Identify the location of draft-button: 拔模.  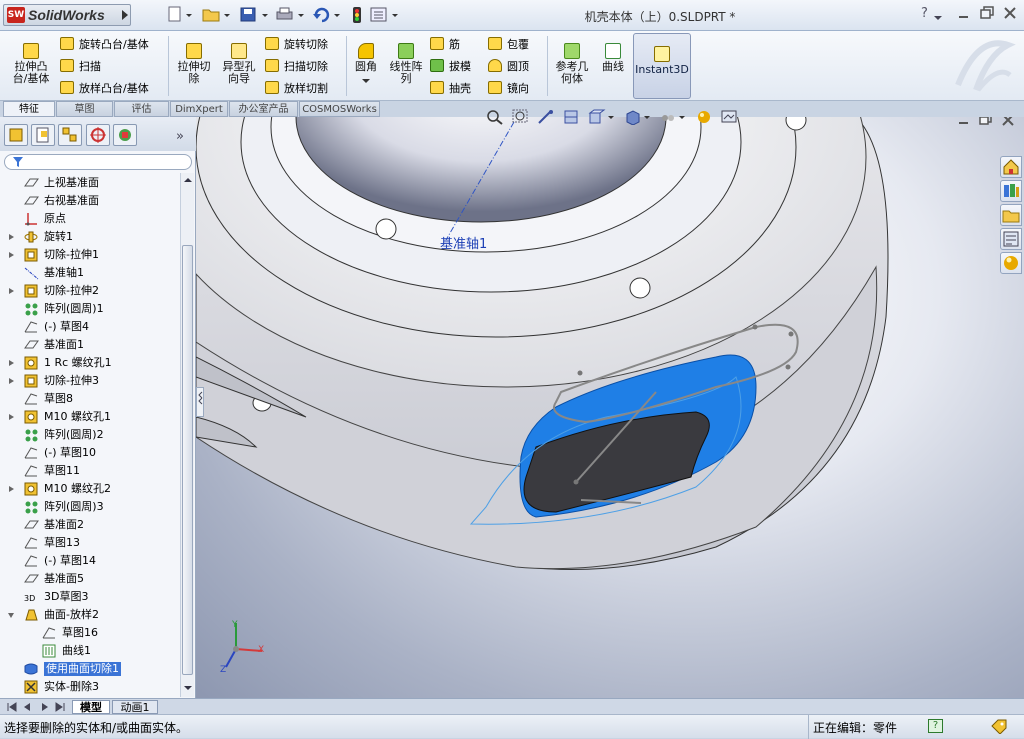
(450, 67).